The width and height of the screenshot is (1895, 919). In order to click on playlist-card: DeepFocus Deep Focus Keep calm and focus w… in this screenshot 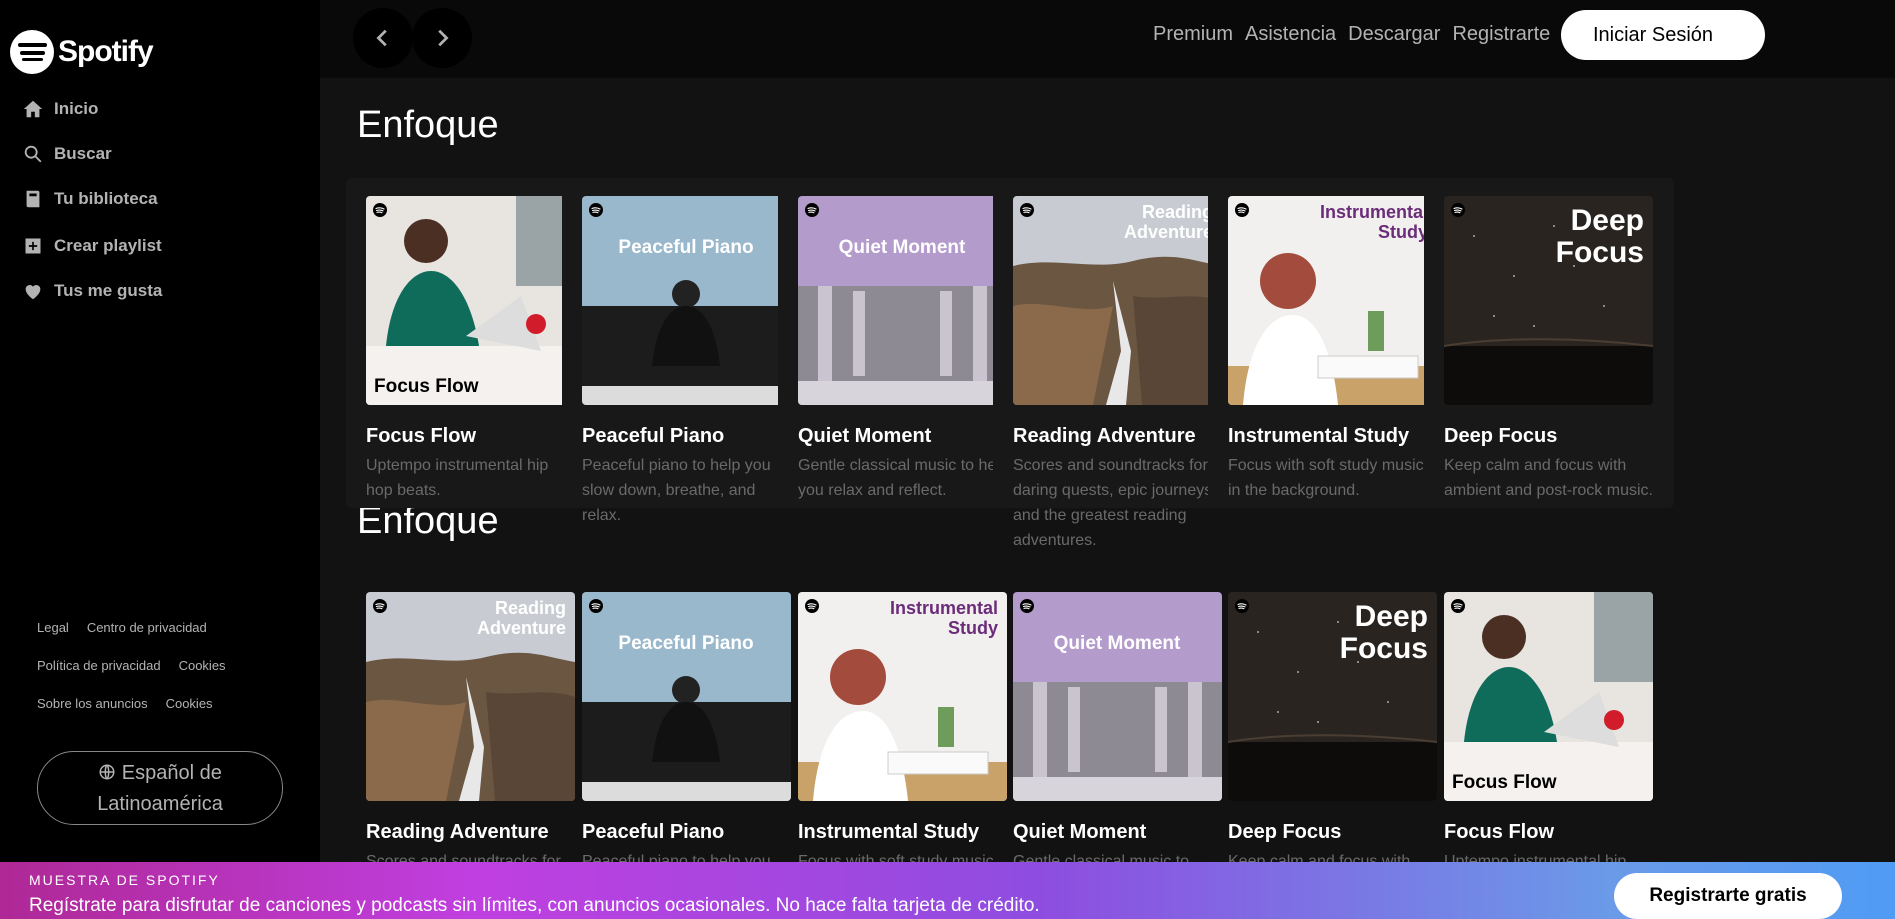, I will do `click(1549, 343)`.